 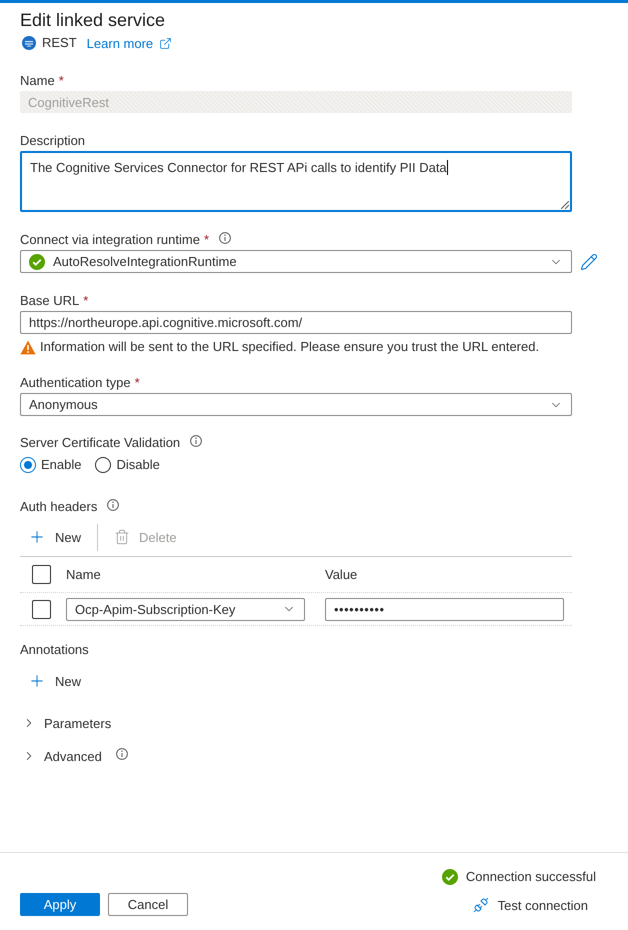 What do you see at coordinates (165, 43) in the screenshot?
I see `external-link-icon` at bounding box center [165, 43].